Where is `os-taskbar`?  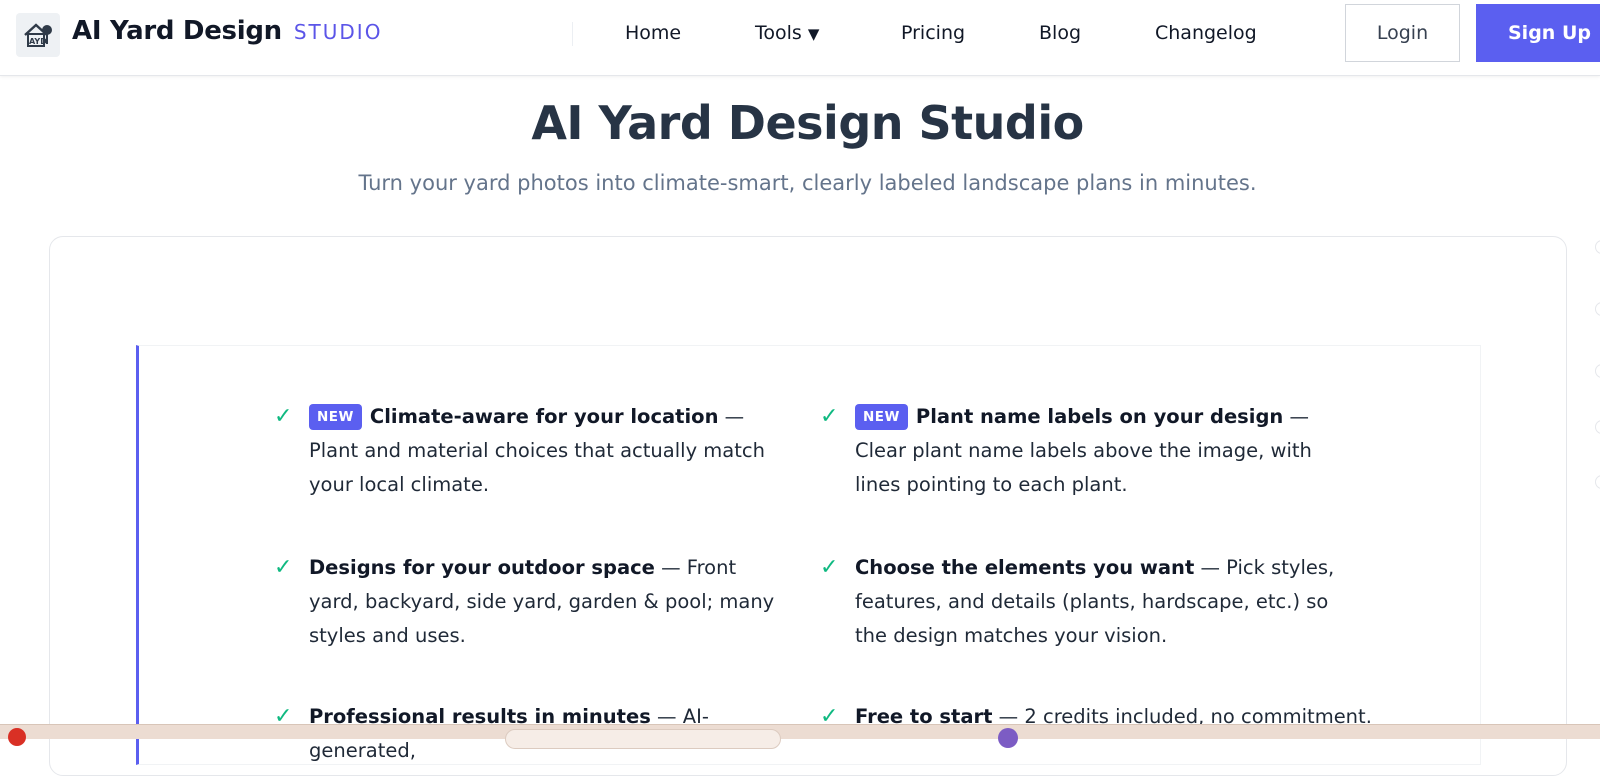 os-taskbar is located at coordinates (800, 736).